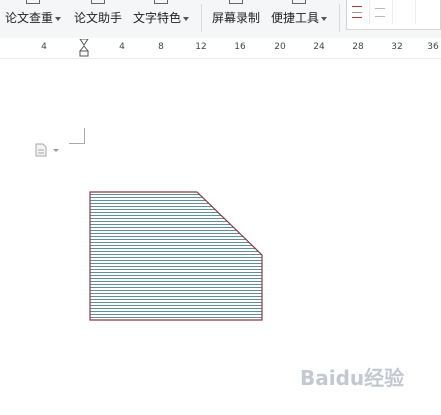 The height and width of the screenshot is (415, 441). I want to click on indent-marker-icon, so click(84, 48).